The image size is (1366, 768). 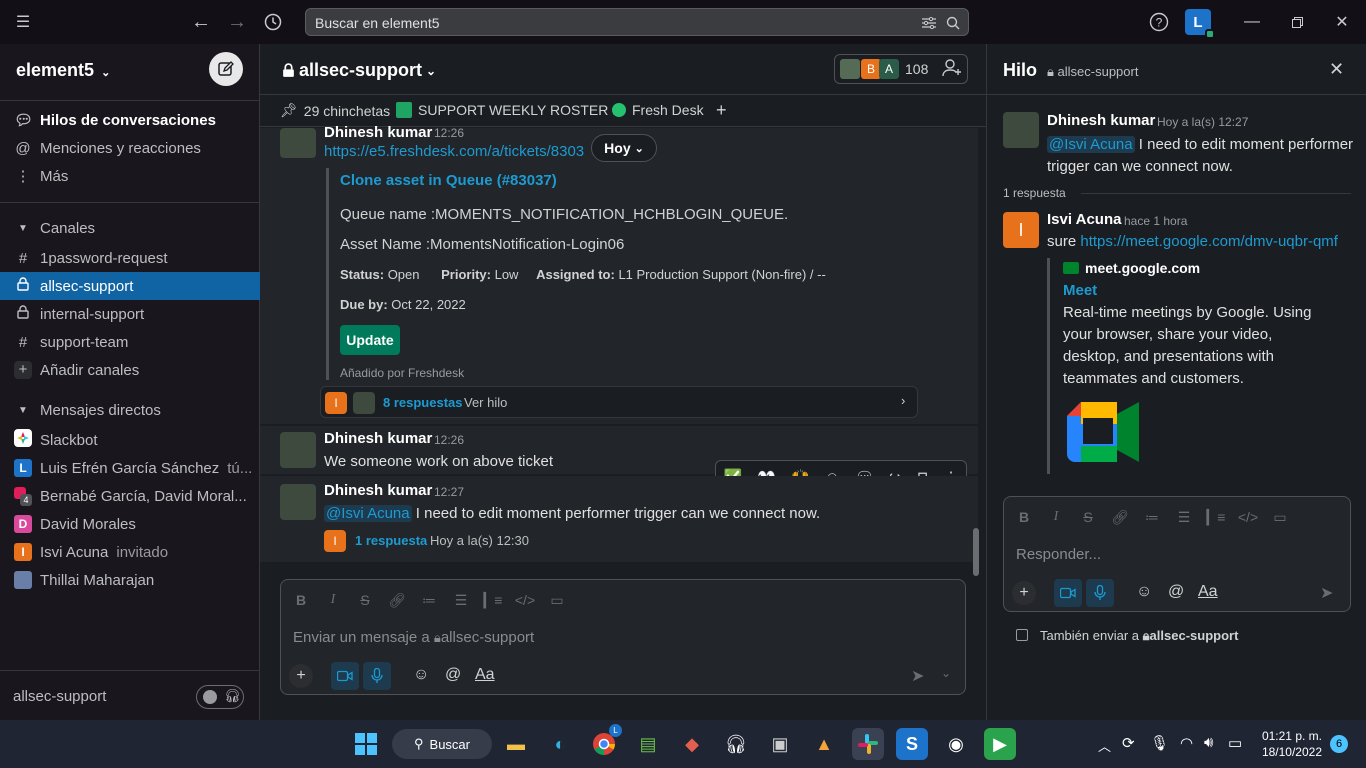 I want to click on volume-icon: 🔊︎, so click(x=1208, y=742).